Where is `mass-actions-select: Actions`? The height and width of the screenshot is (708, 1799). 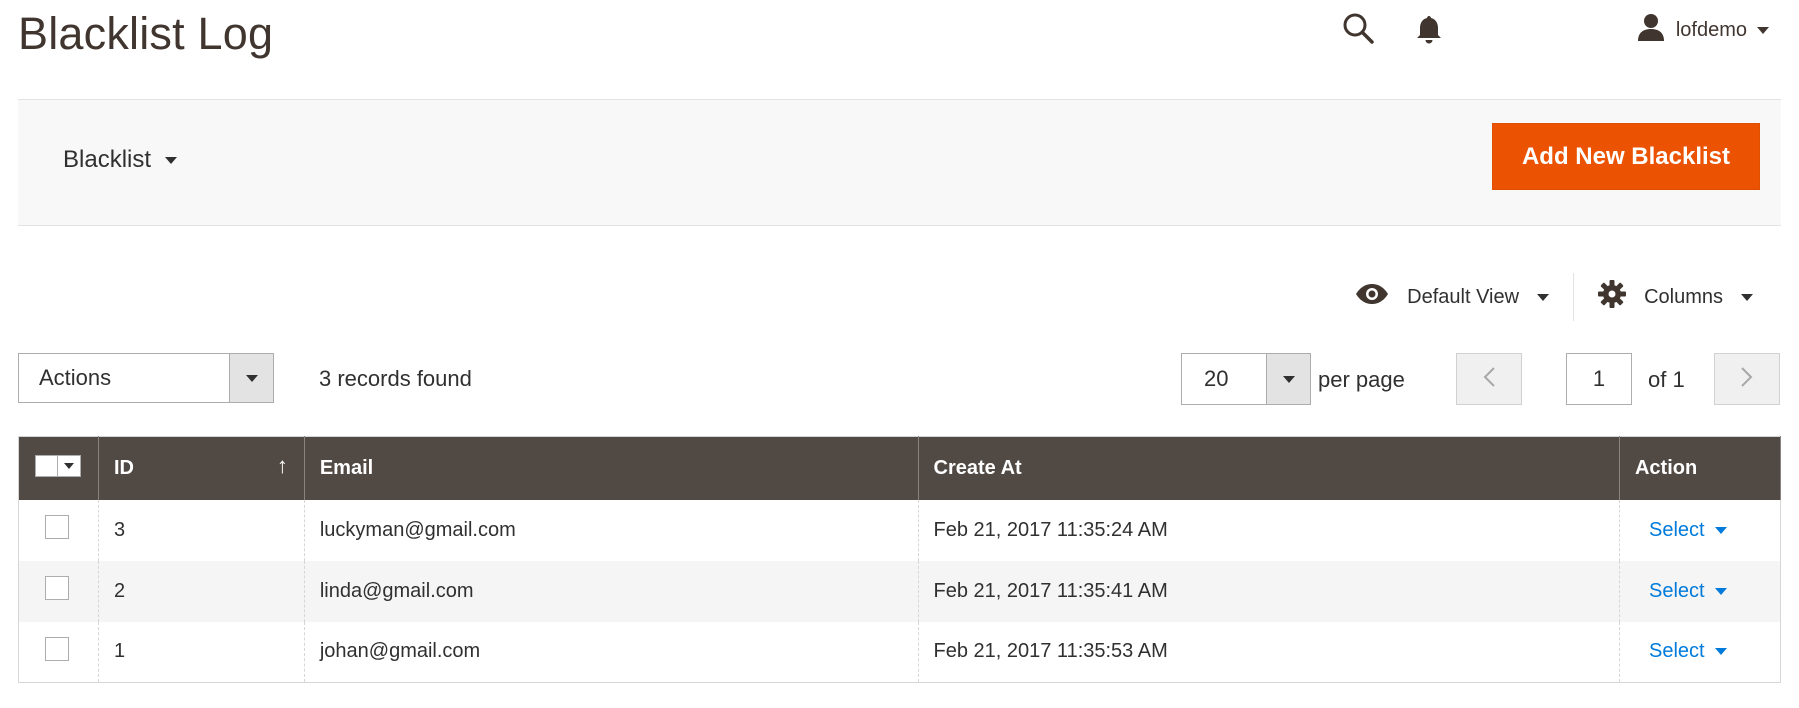
mass-actions-select: Actions is located at coordinates (146, 378).